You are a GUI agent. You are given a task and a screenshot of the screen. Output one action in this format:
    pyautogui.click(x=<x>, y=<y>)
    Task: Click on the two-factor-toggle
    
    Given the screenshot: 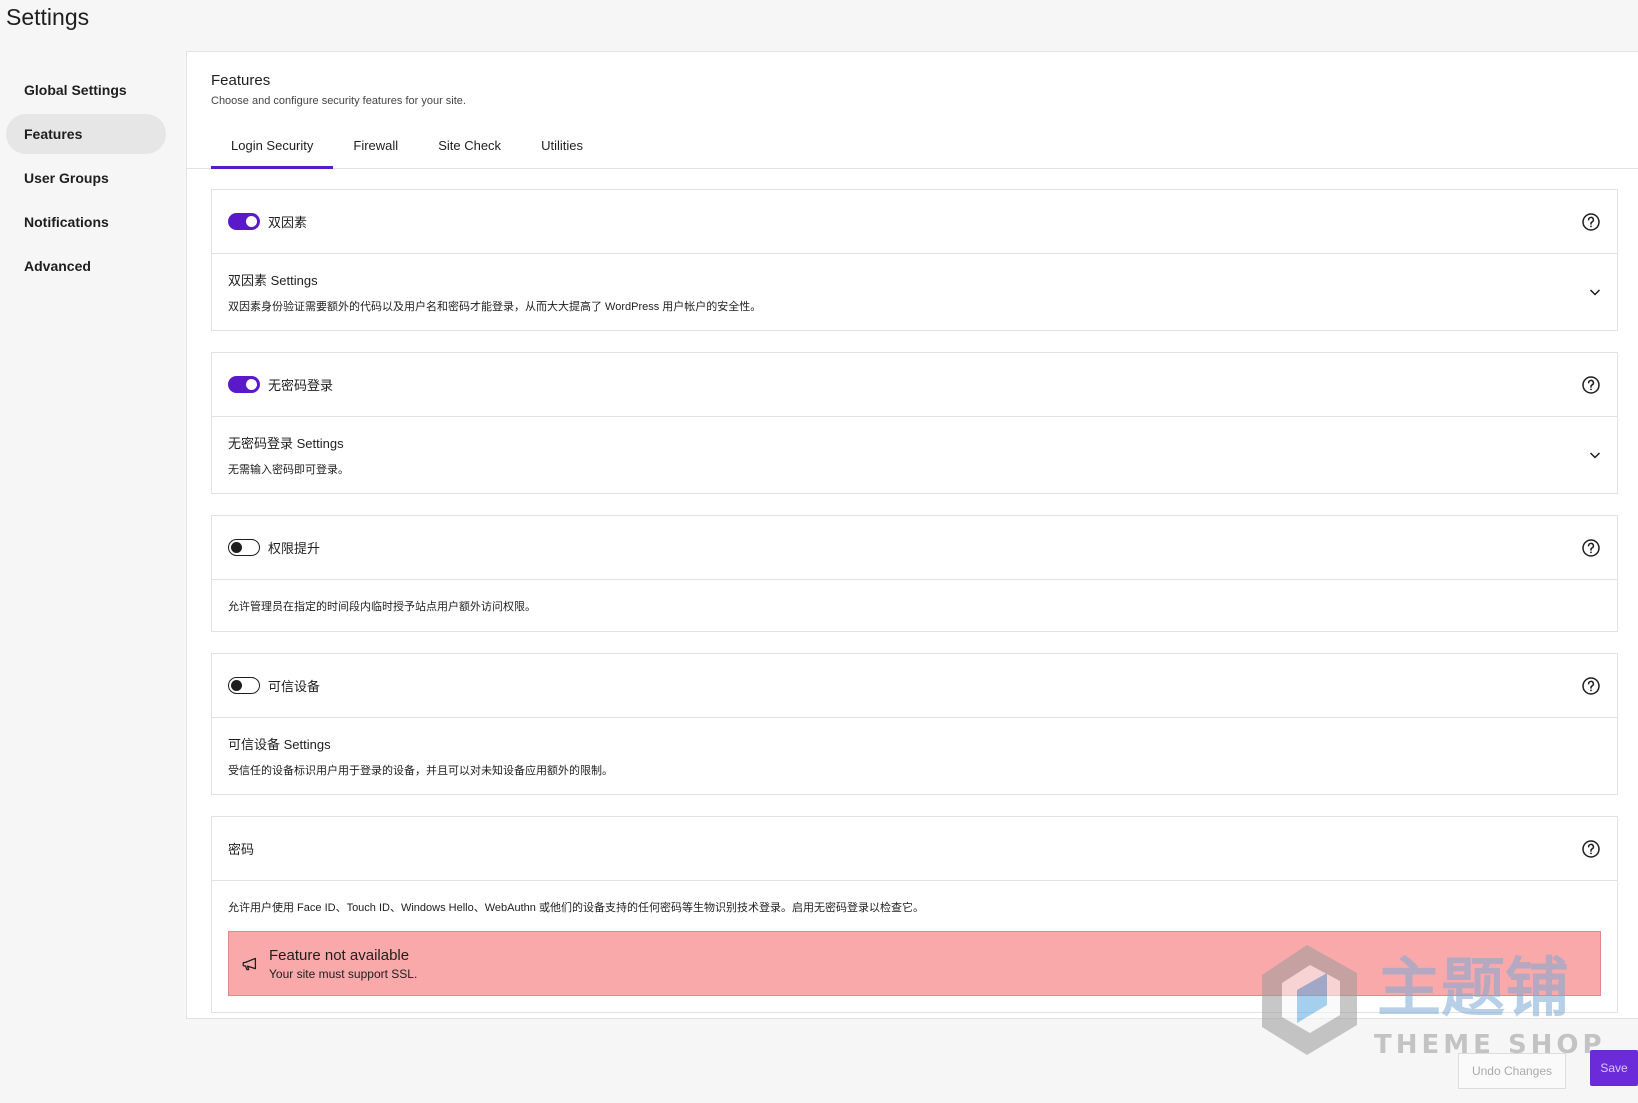 What is the action you would take?
    pyautogui.click(x=244, y=221)
    